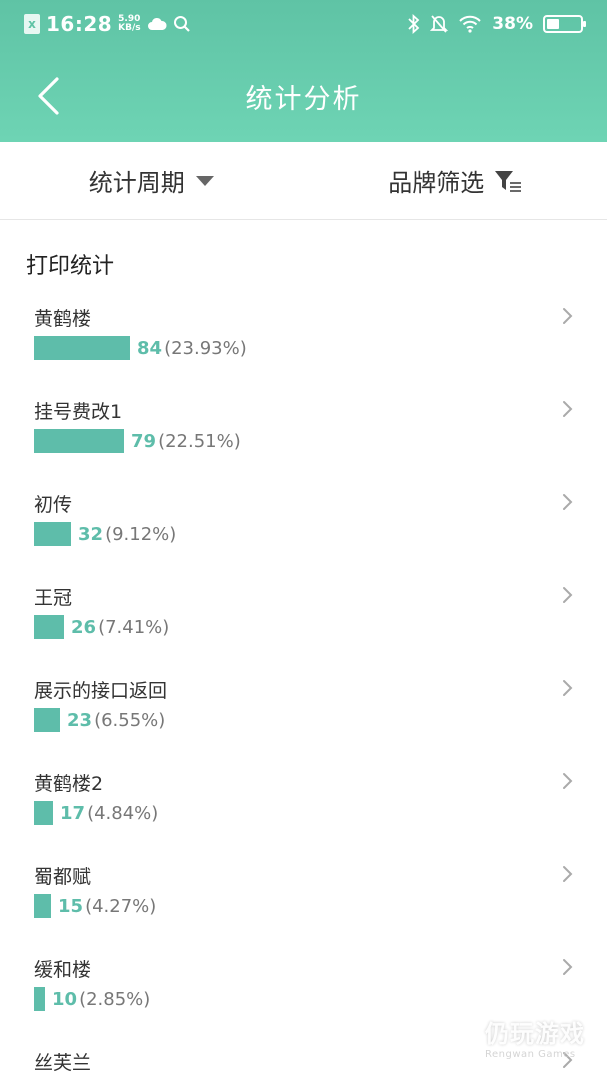 The height and width of the screenshot is (1080, 607). What do you see at coordinates (303, 617) in the screenshot?
I see `list-item: 王冠 26 (7.41%)` at bounding box center [303, 617].